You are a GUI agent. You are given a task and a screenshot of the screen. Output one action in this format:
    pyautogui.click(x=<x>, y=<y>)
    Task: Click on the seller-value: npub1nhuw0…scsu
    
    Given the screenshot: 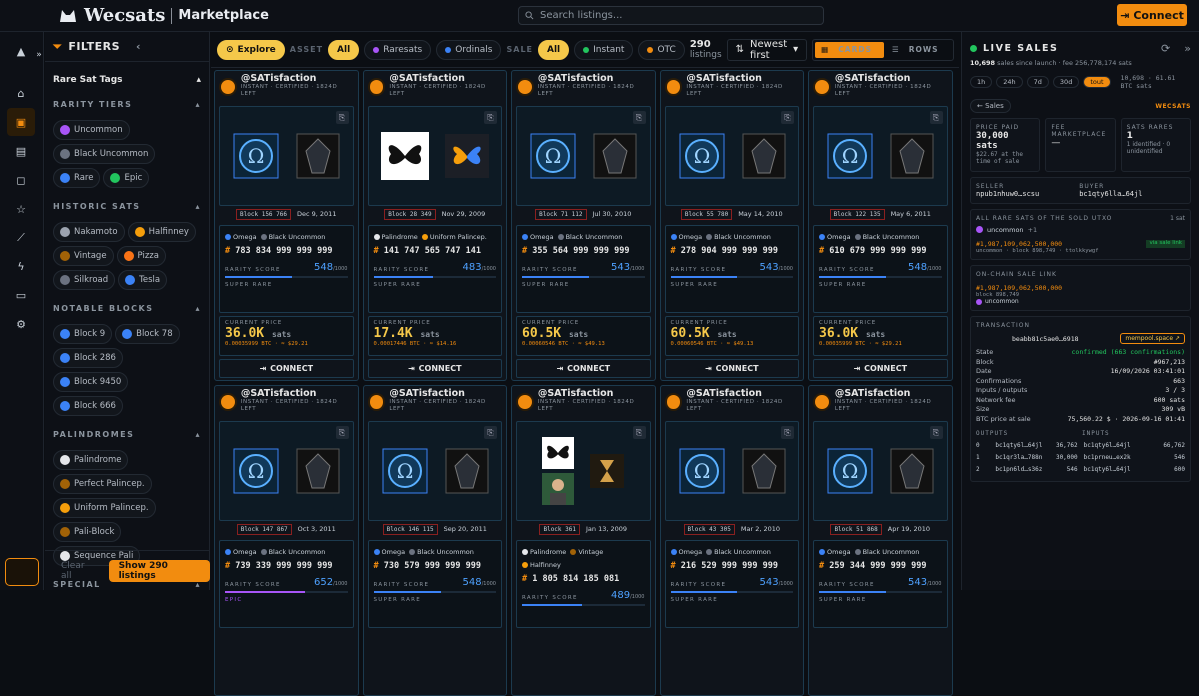 What is the action you would take?
    pyautogui.click(x=1007, y=194)
    